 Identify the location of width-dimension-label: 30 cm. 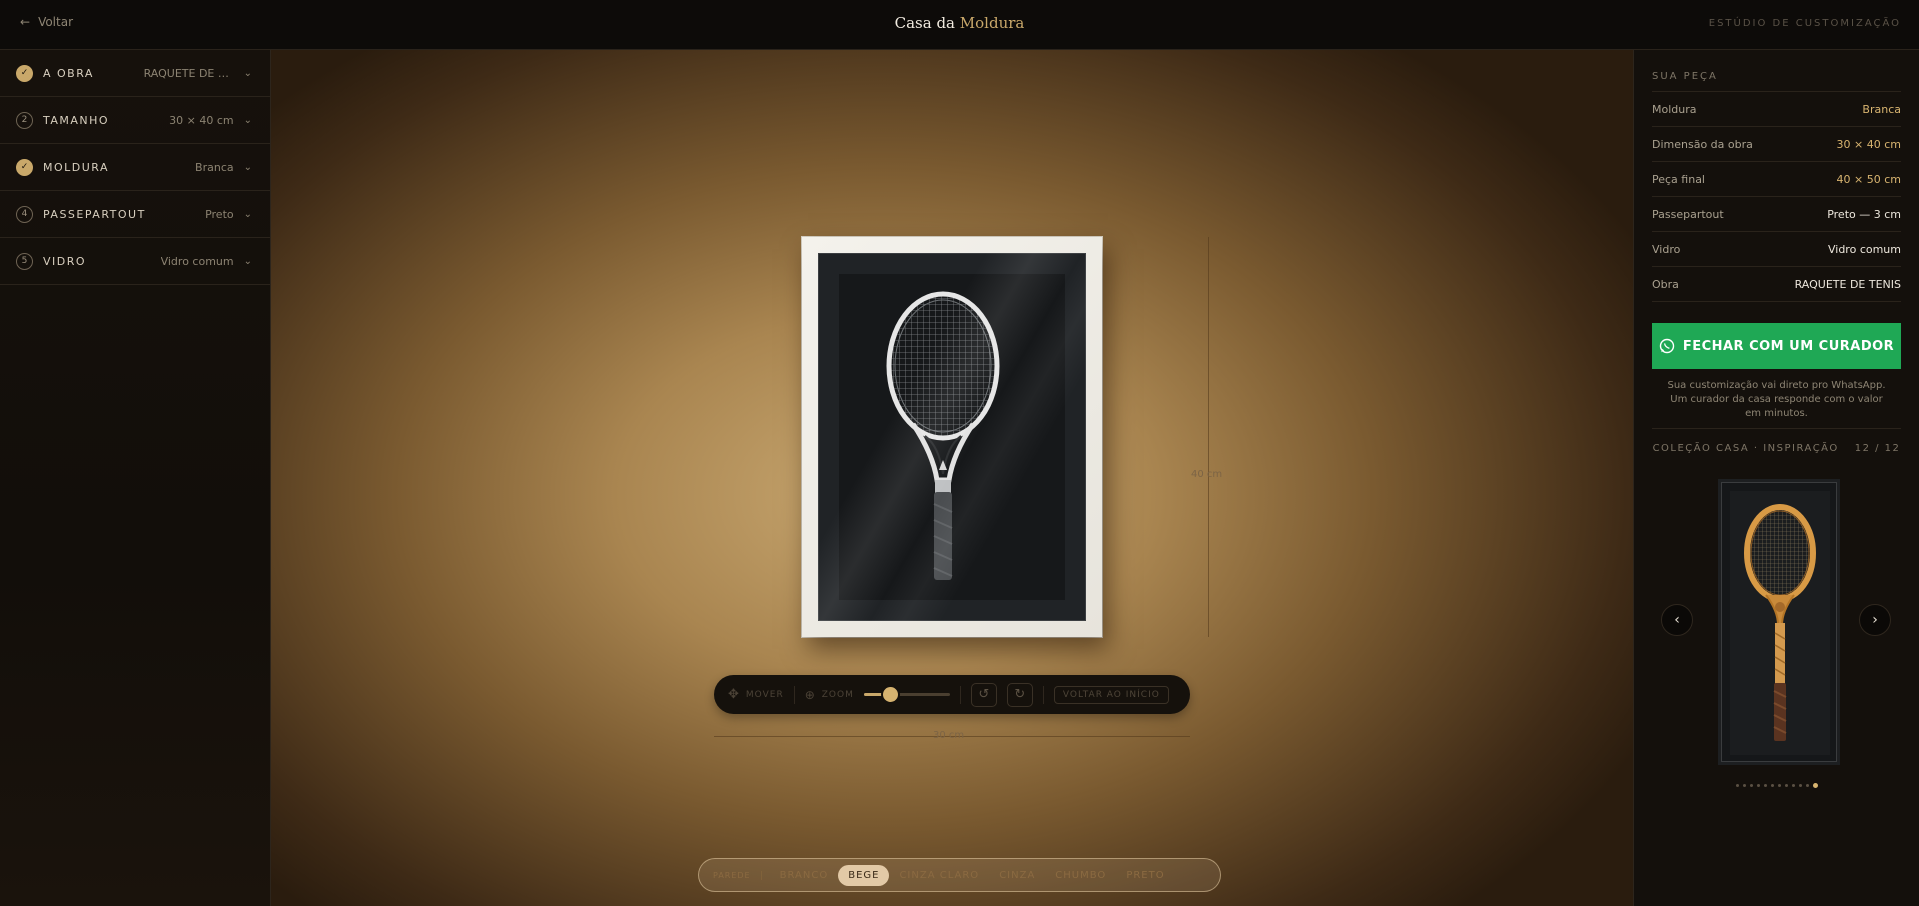
(949, 735).